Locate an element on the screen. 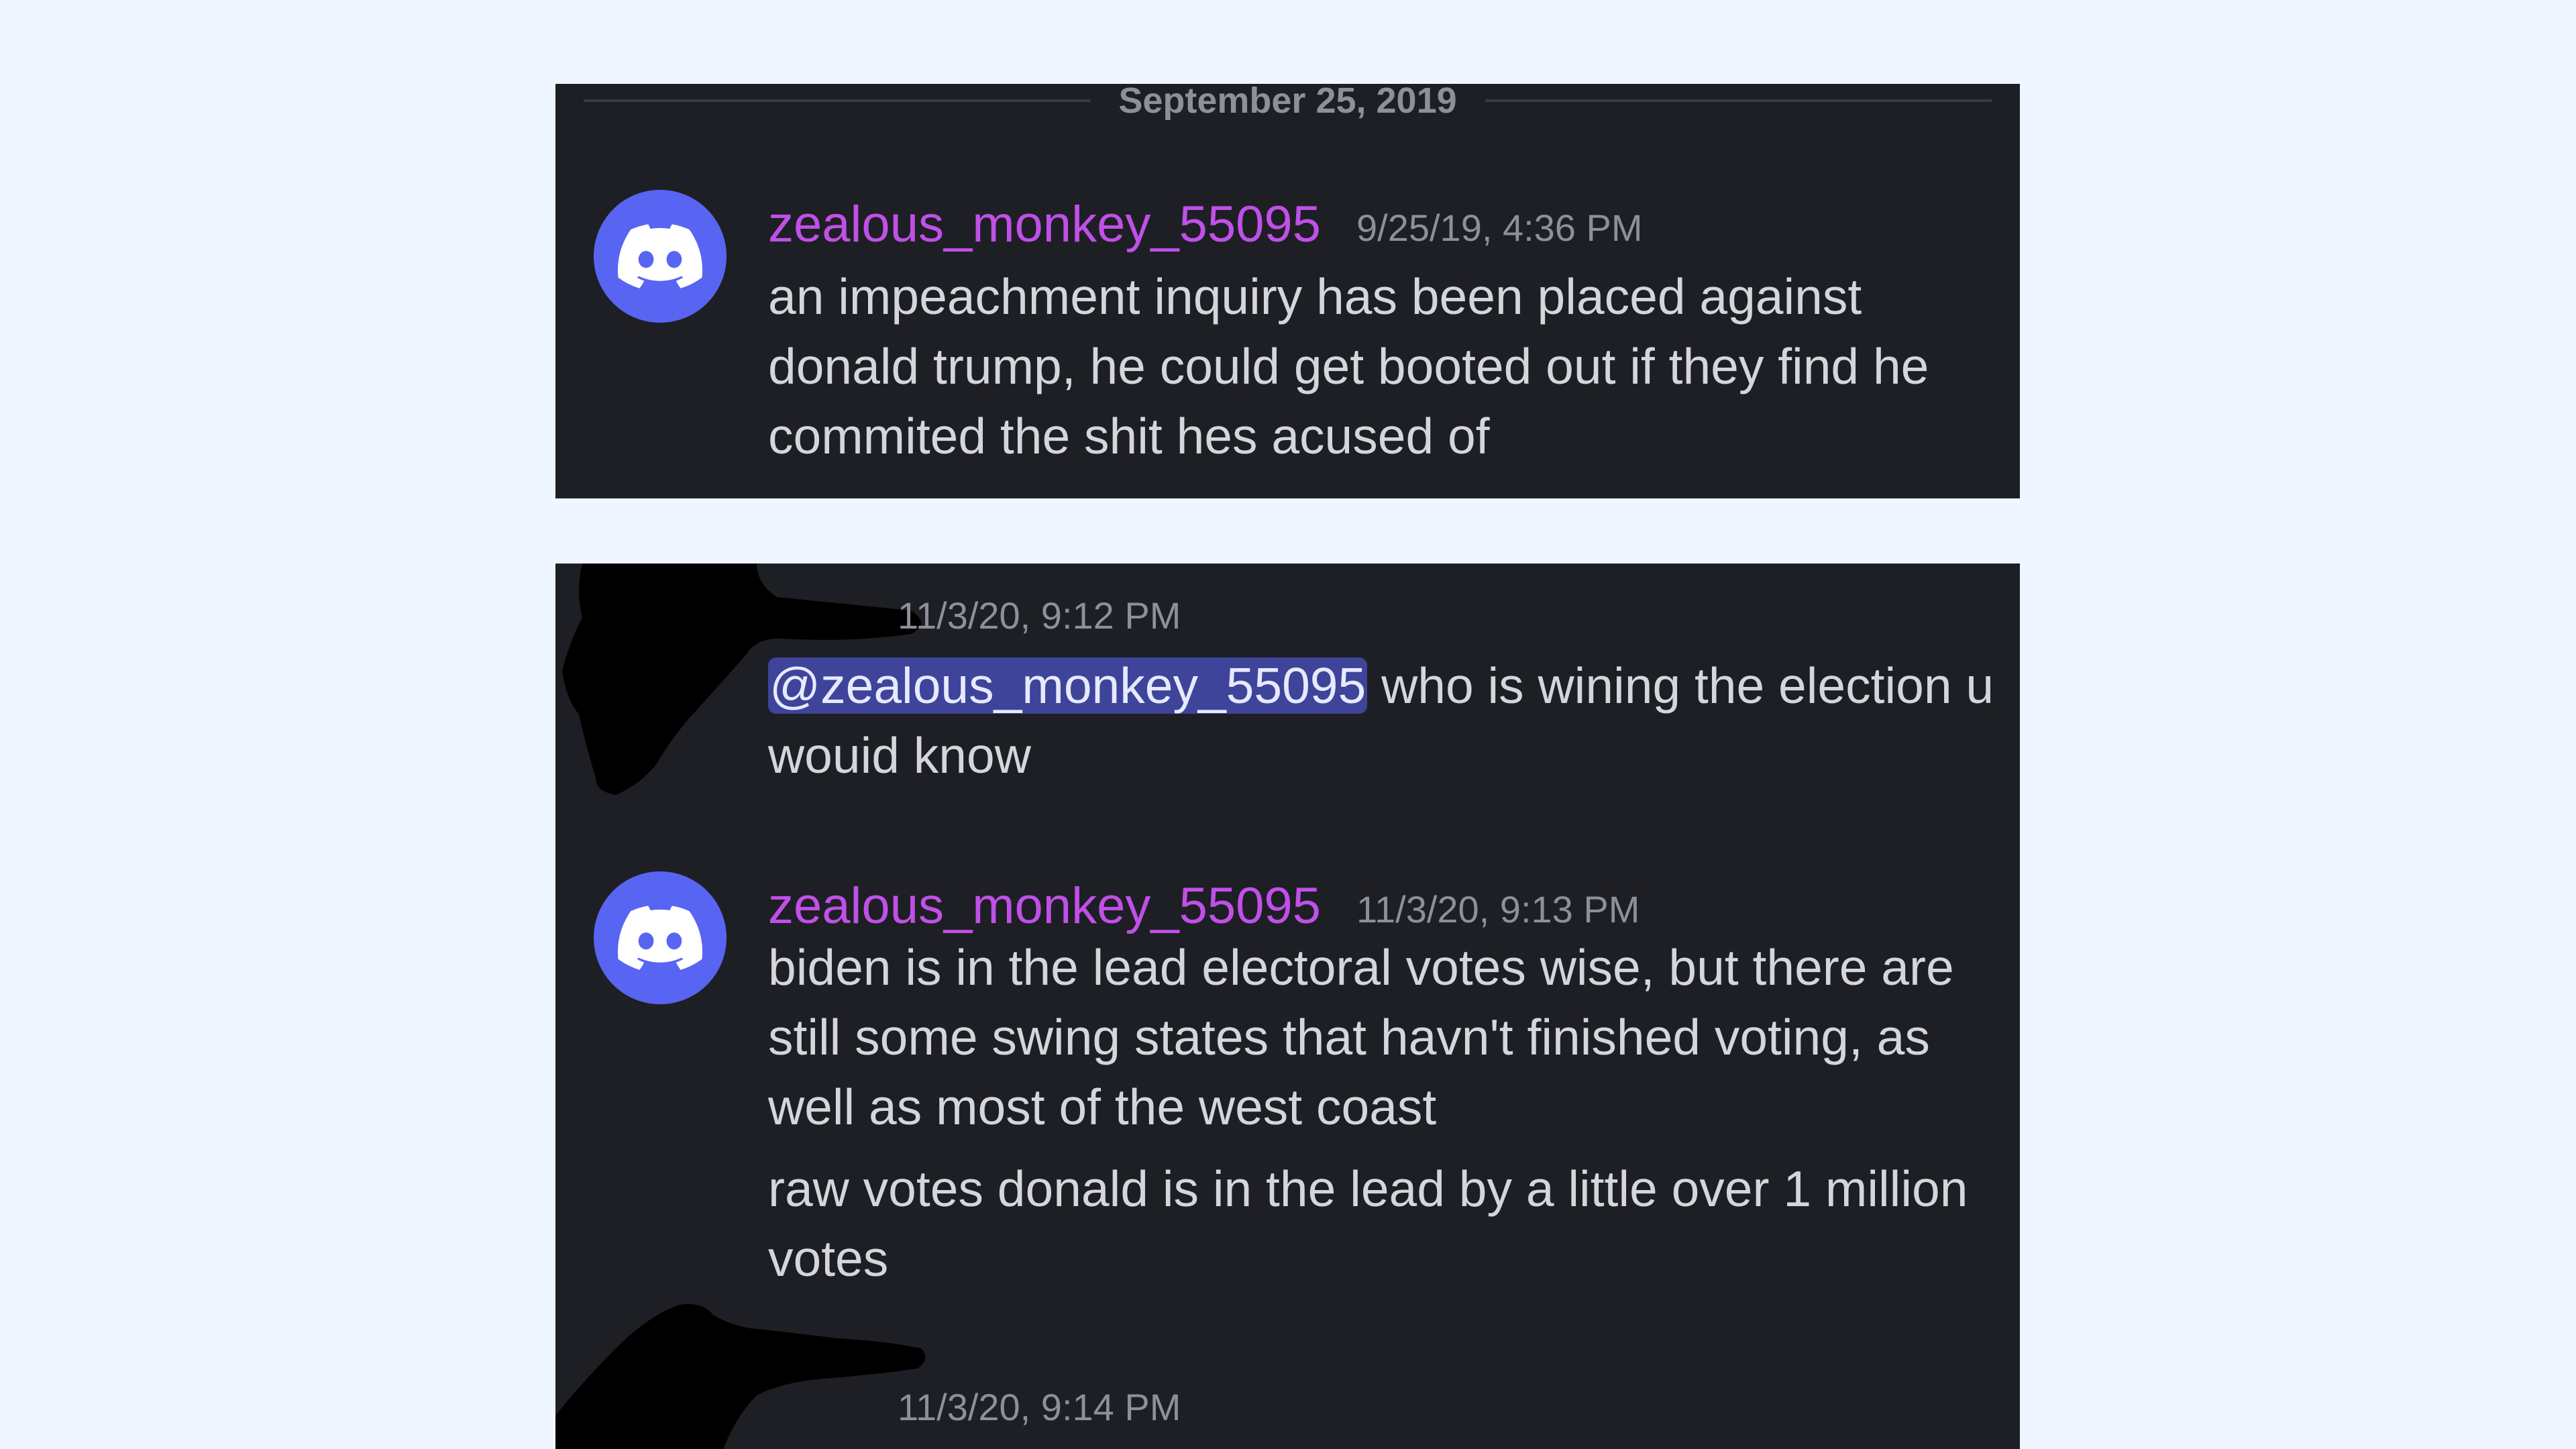 This screenshot has width=2576, height=1449. redaction-scribble is located at coordinates (740, 1376).